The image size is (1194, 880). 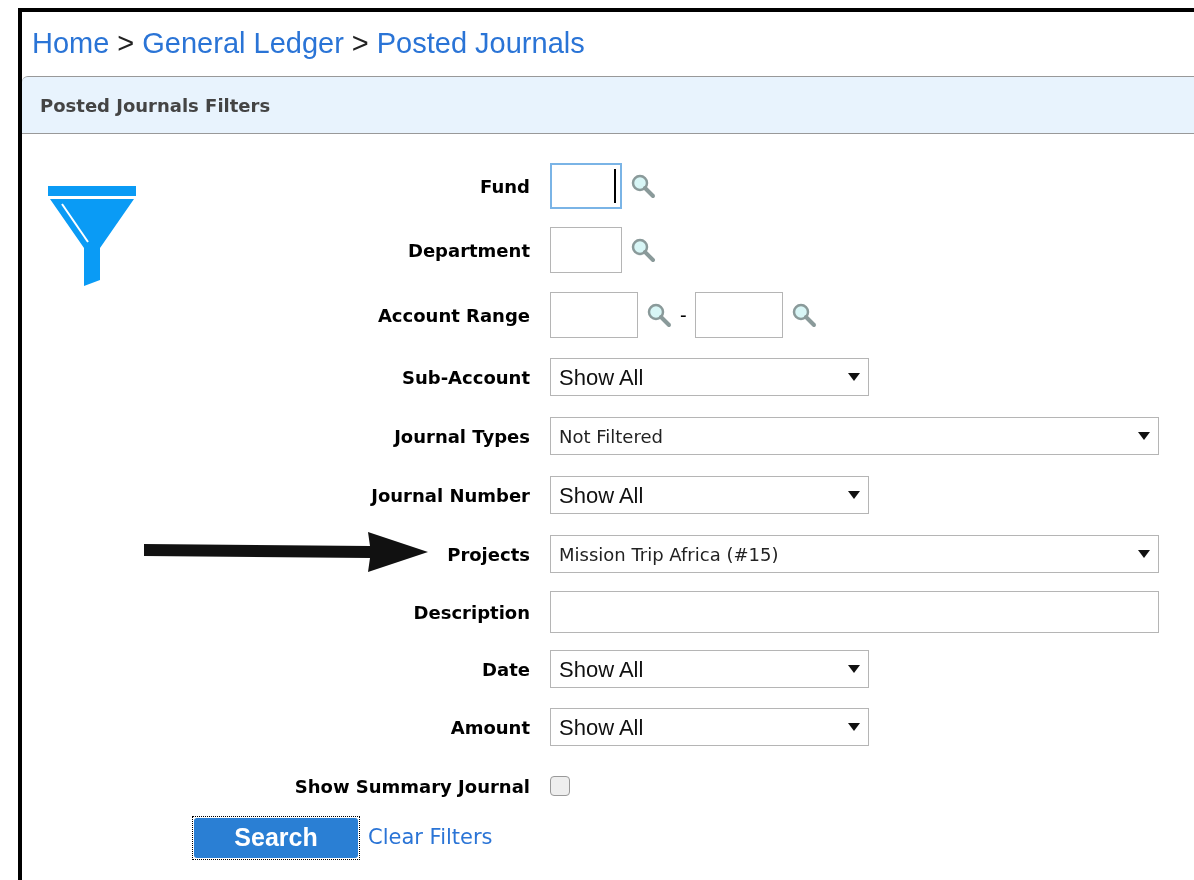 I want to click on breadcrumb-link: Posted Journals, so click(x=480, y=44).